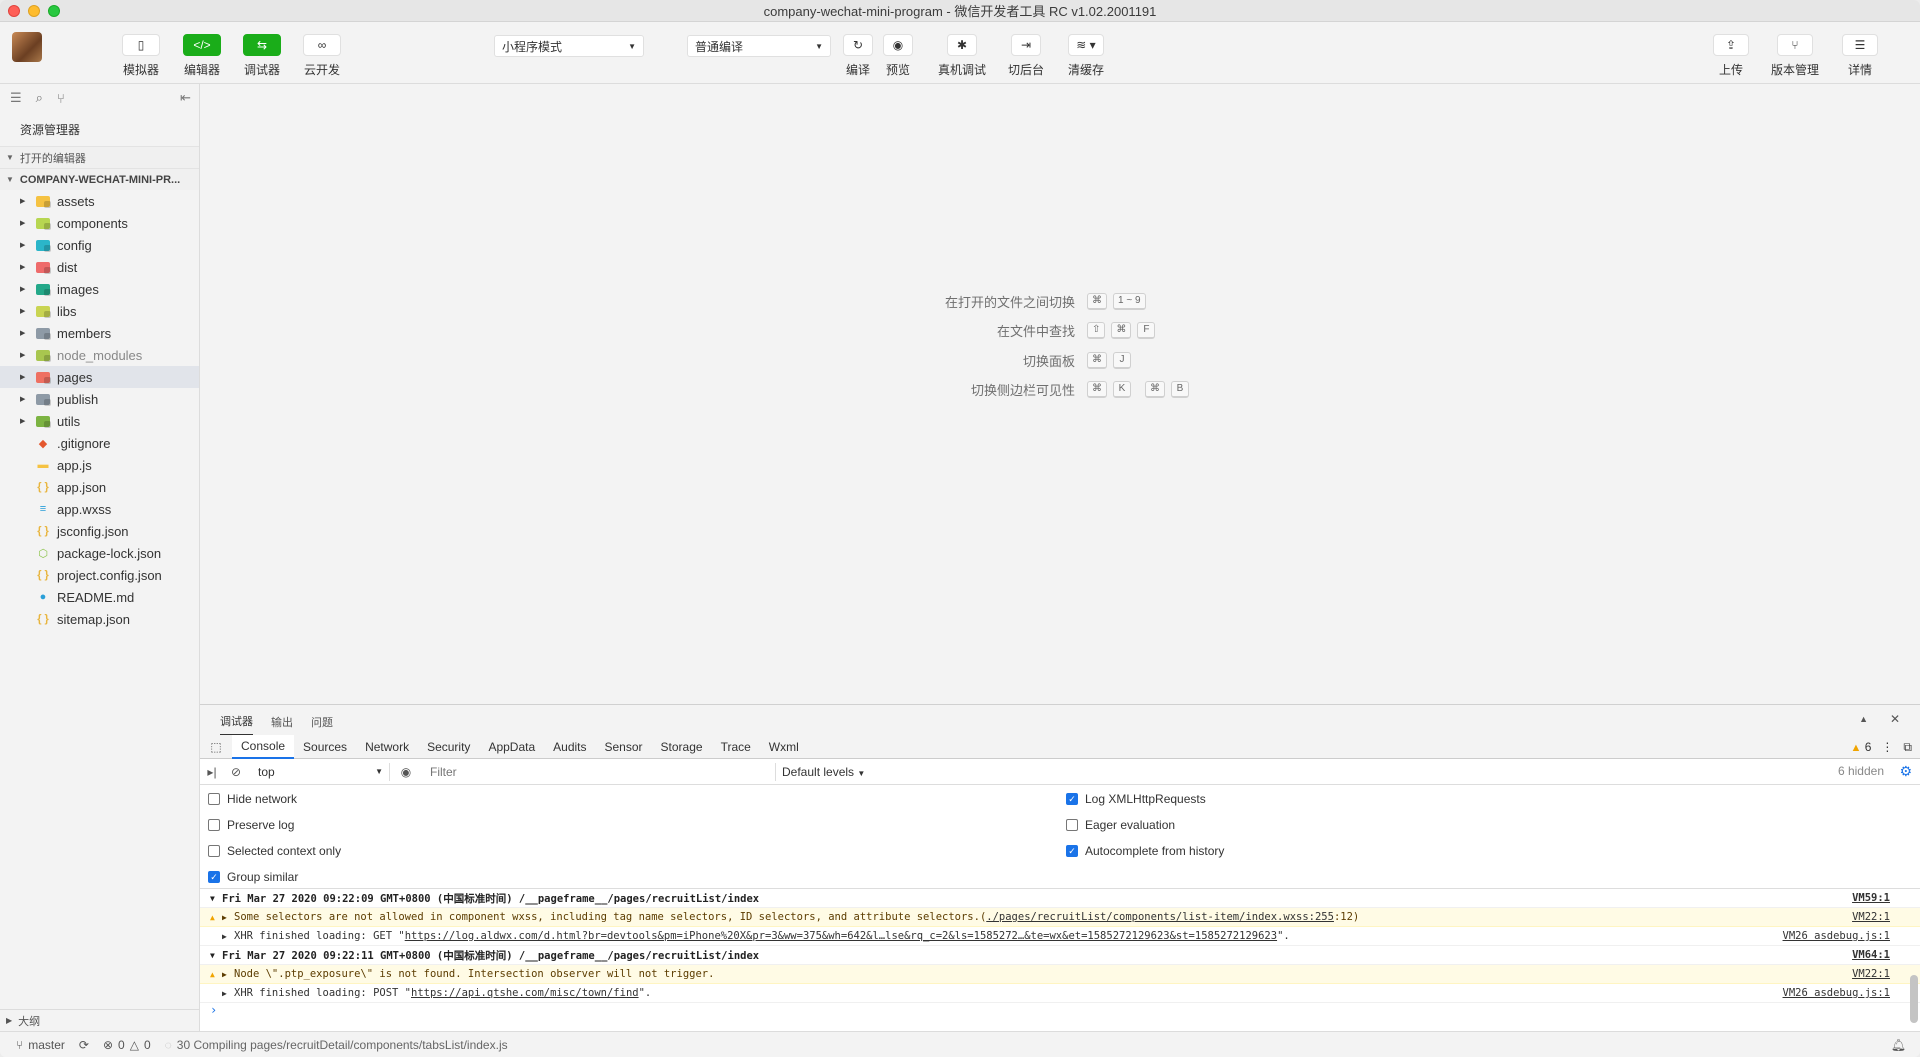 This screenshot has height=1057, width=1920. Describe the element at coordinates (99, 597) in the screenshot. I see `tree-file: ● README.md` at that location.